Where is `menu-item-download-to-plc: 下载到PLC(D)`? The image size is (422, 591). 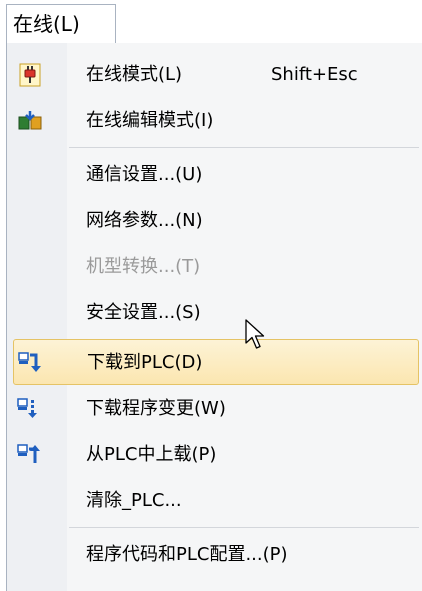
menu-item-download-to-plc: 下载到PLC(D) is located at coordinates (216, 362).